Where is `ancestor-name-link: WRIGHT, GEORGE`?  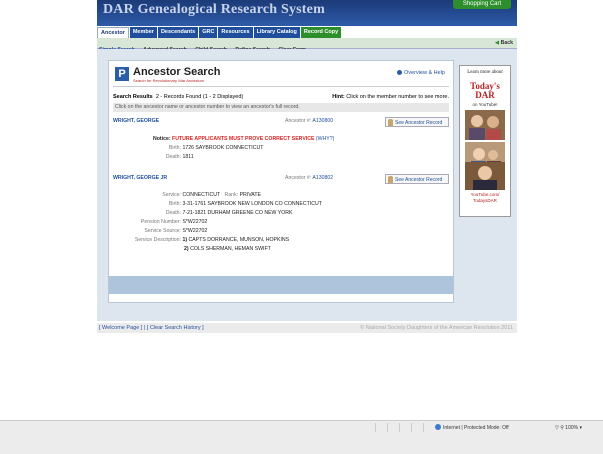
ancestor-name-link: WRIGHT, GEORGE is located at coordinates (136, 121).